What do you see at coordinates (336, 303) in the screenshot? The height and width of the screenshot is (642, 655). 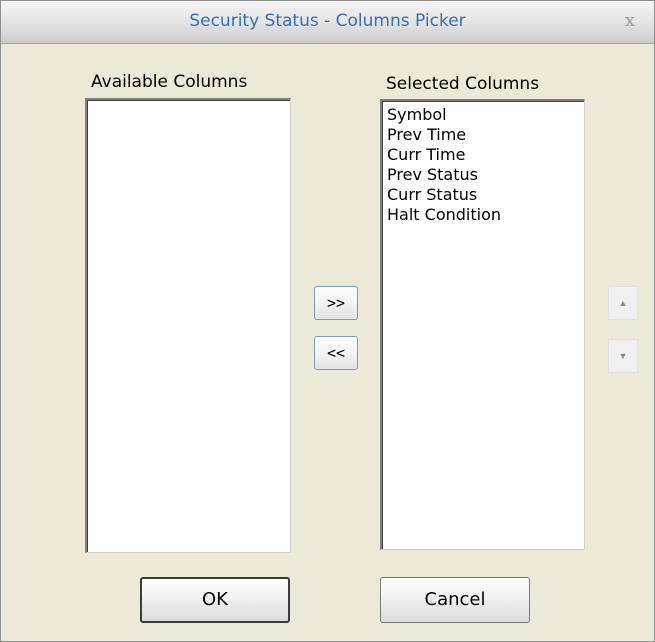 I see `add-column-button: >>` at bounding box center [336, 303].